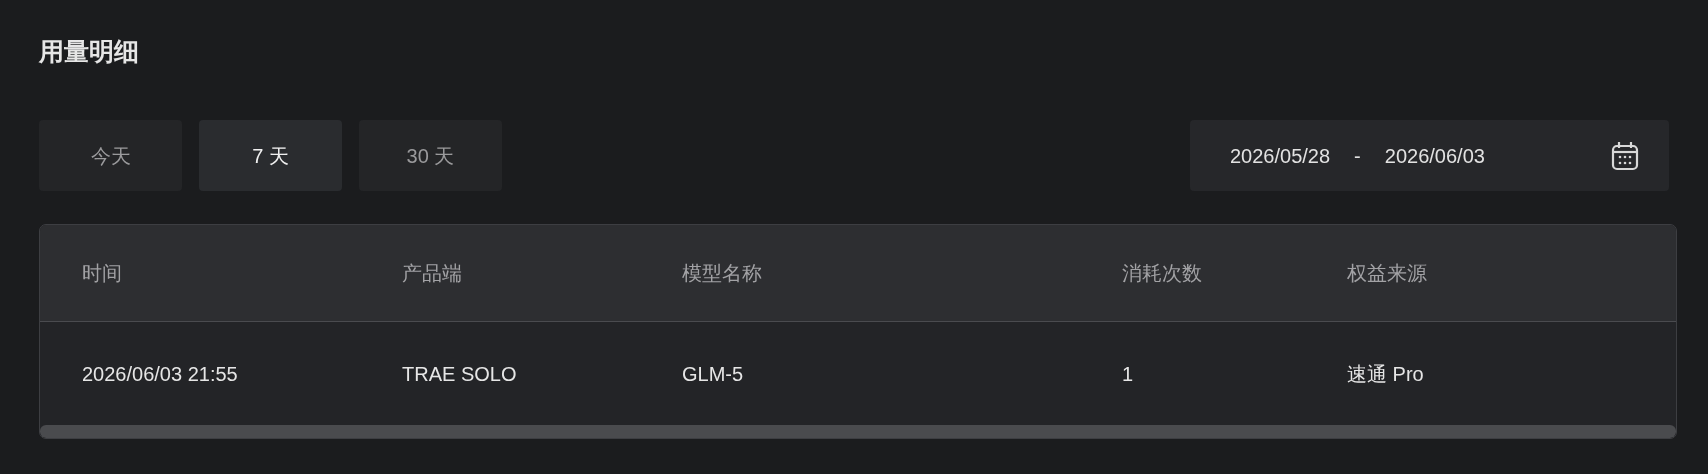 The height and width of the screenshot is (474, 1708). Describe the element at coordinates (1434, 156) in the screenshot. I see `end-date: 2026/06/03` at that location.